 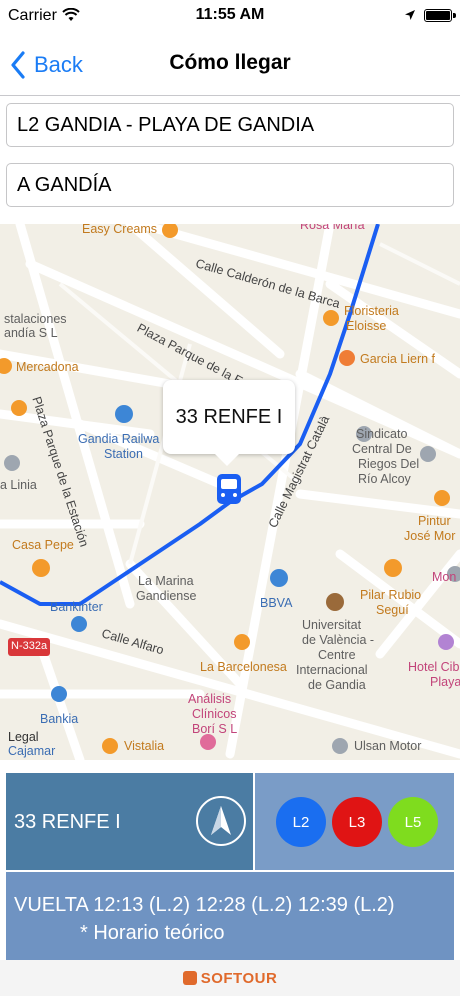 What do you see at coordinates (338, 640) in the screenshot?
I see `poi-universitat-2: de València -` at bounding box center [338, 640].